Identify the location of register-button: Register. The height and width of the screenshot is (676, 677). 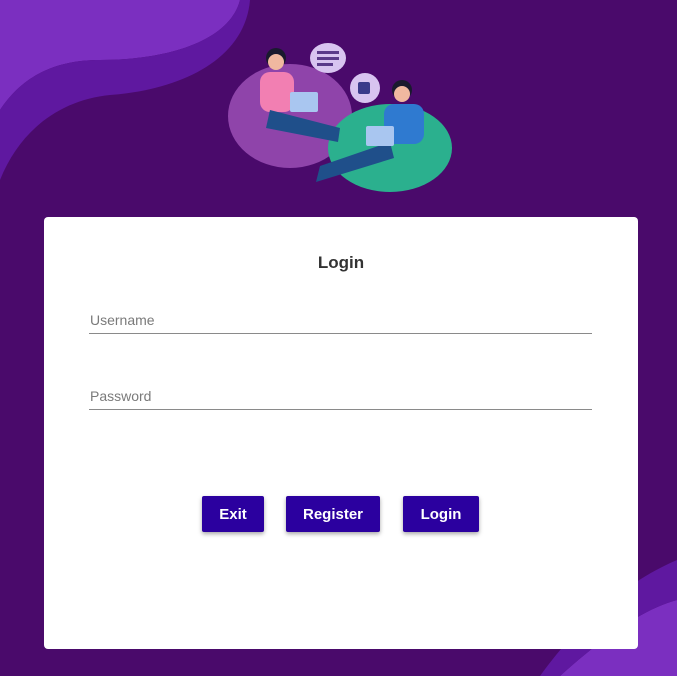
(333, 514).